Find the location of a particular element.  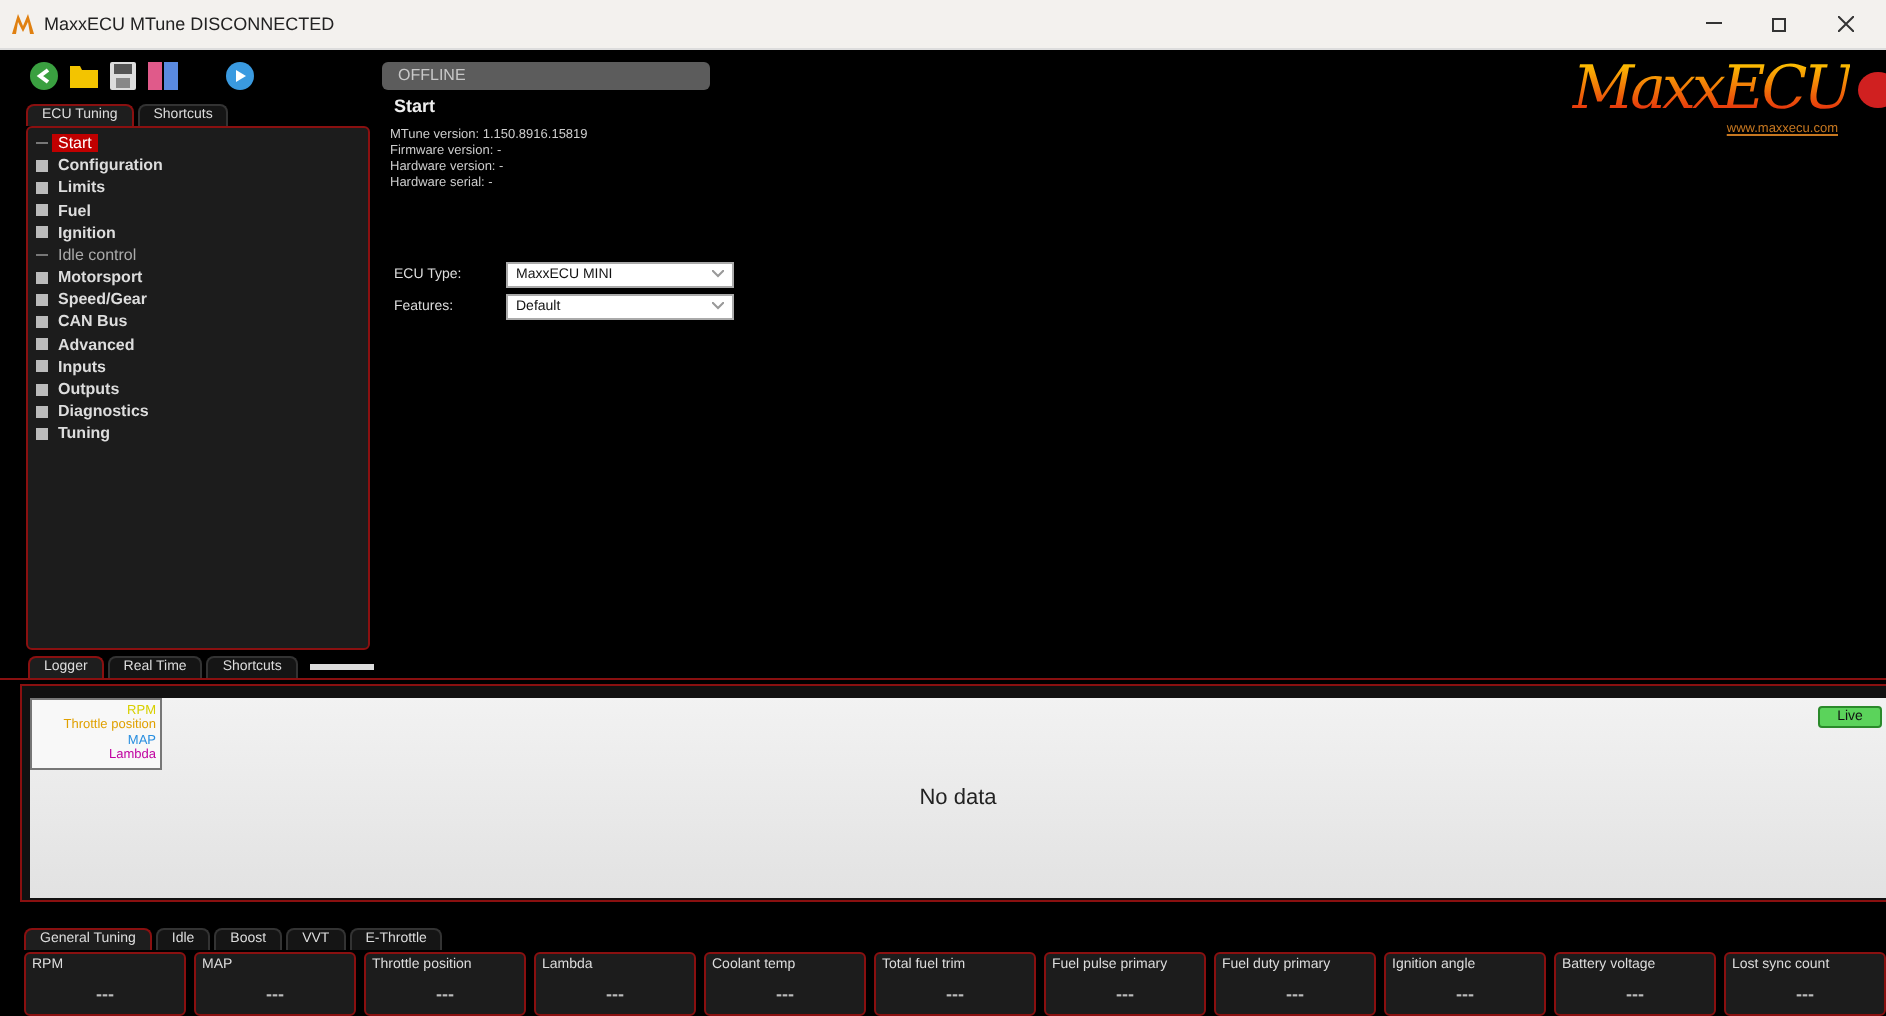

tree-item: Inputs is located at coordinates (82, 366).